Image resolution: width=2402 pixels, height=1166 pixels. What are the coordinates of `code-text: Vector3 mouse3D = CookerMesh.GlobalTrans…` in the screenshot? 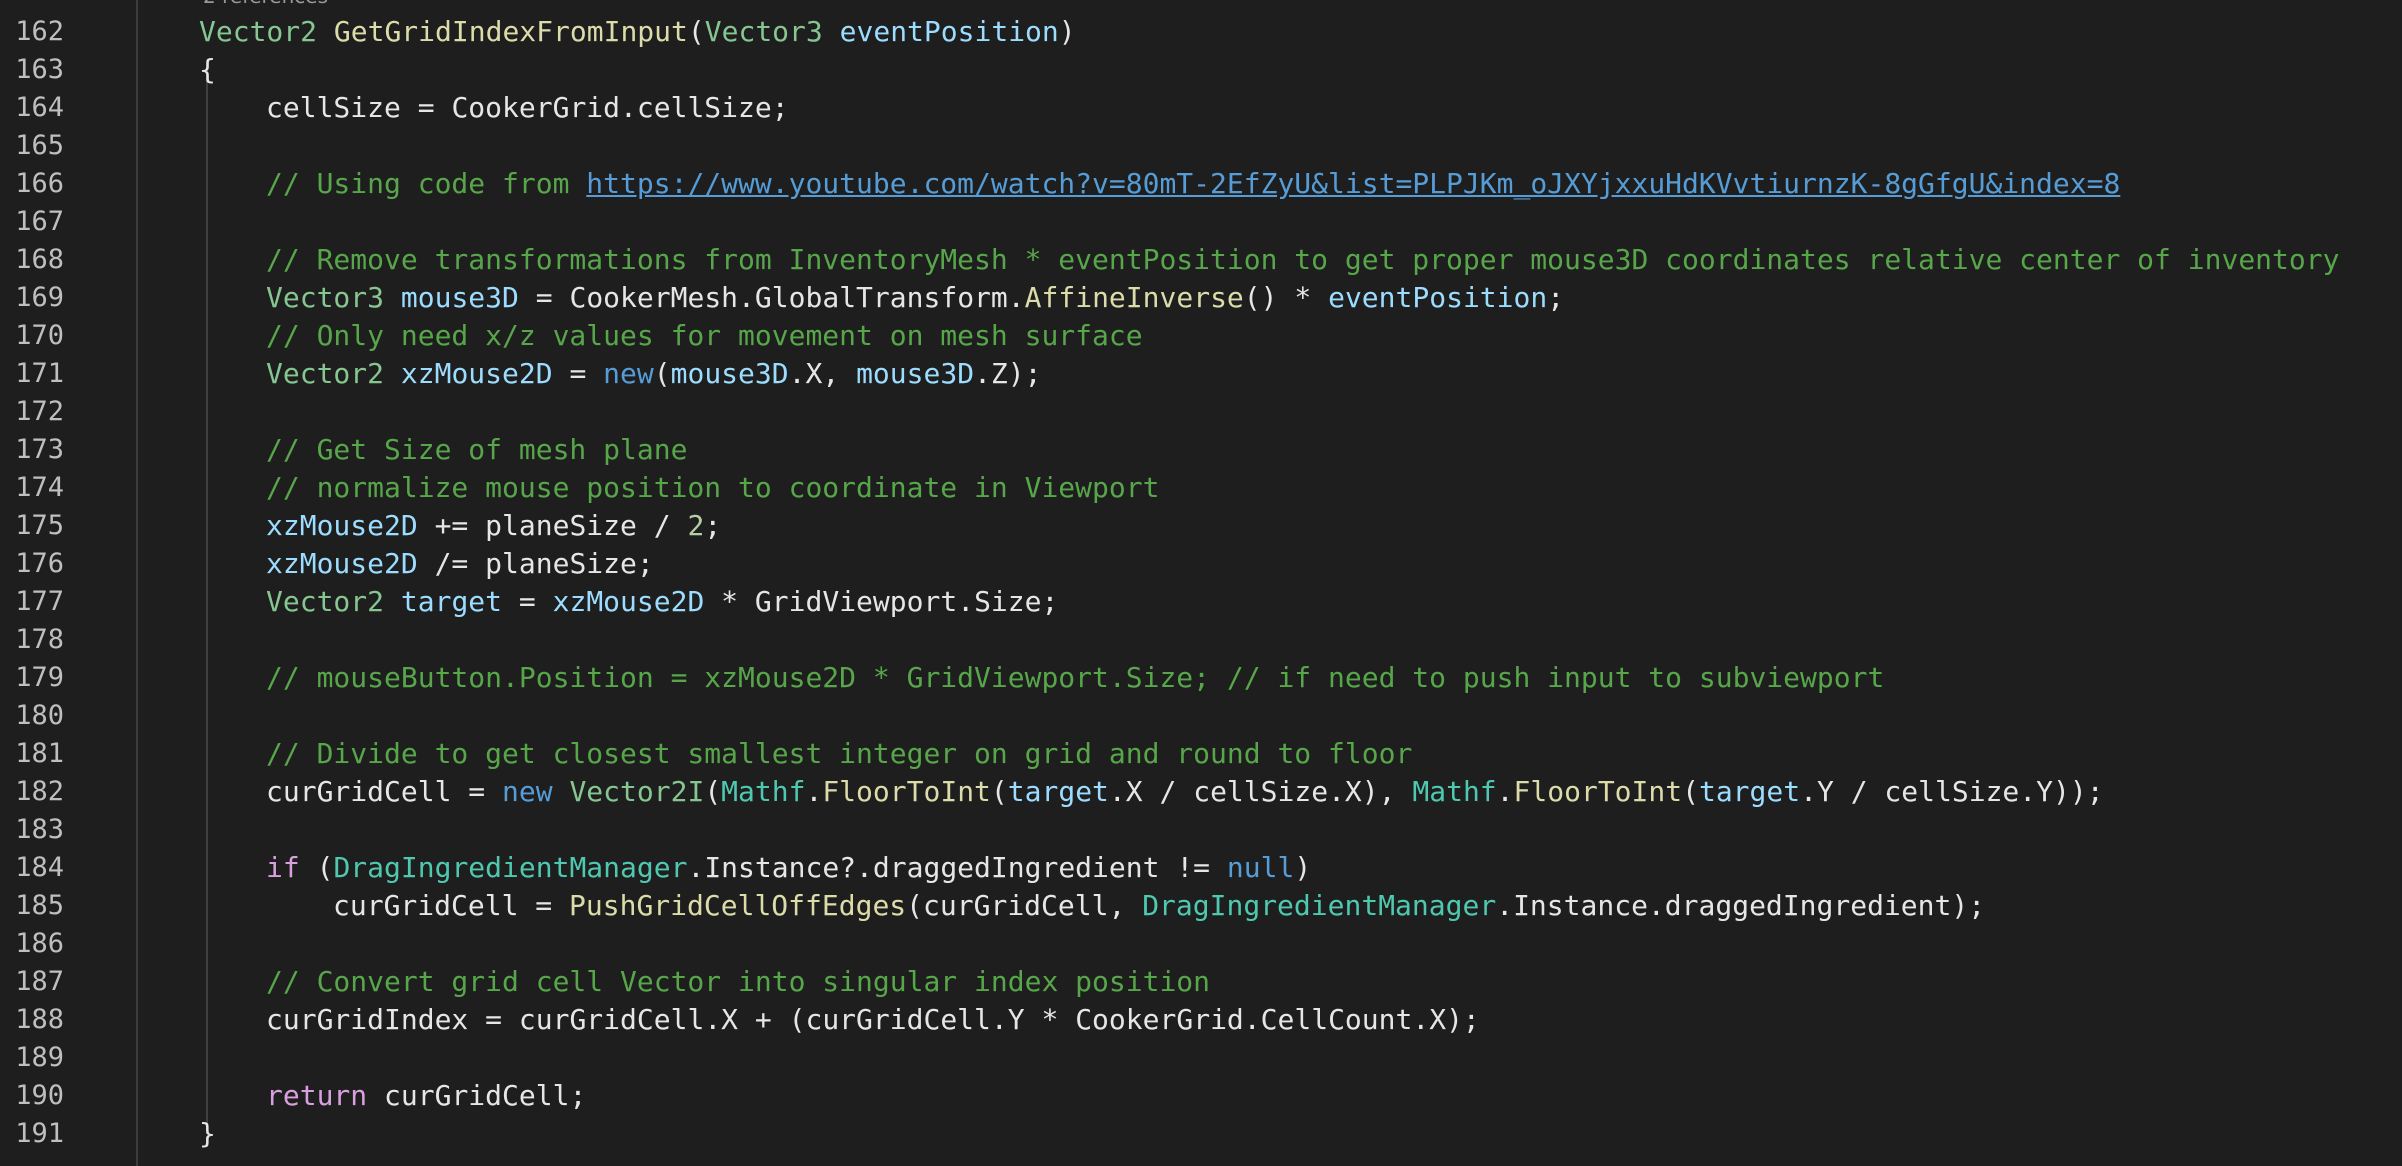 It's located at (881, 298).